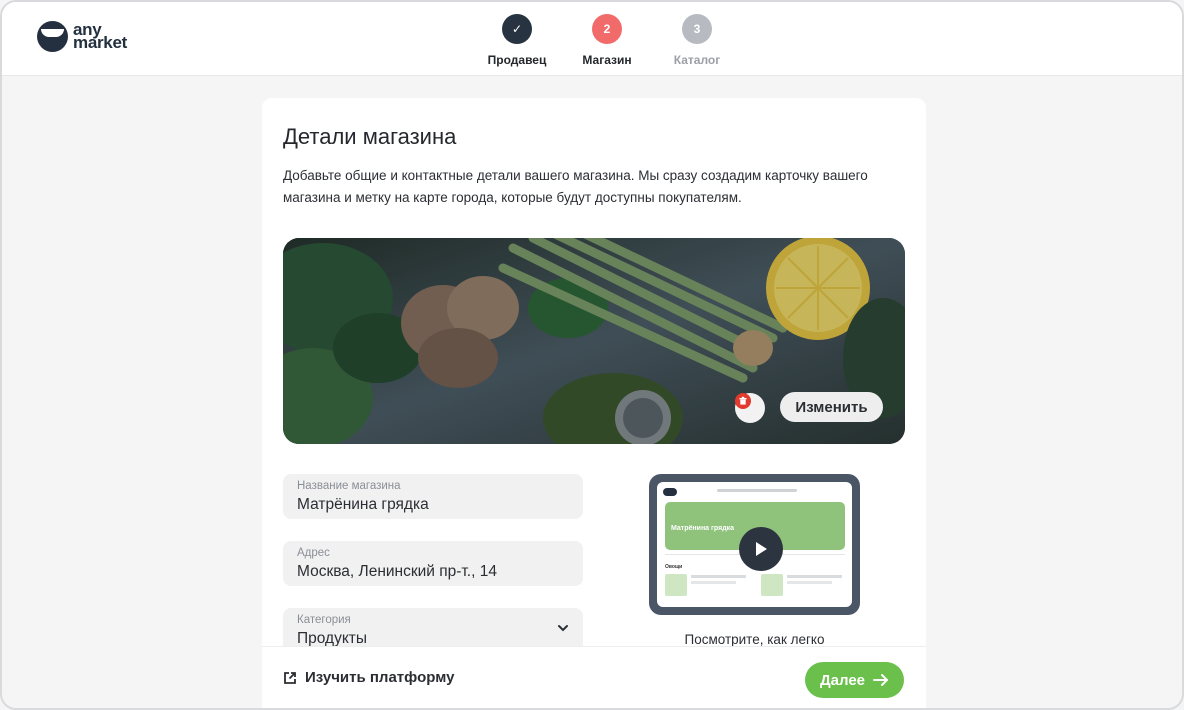  What do you see at coordinates (563, 628) in the screenshot?
I see `chevron-down-icon` at bounding box center [563, 628].